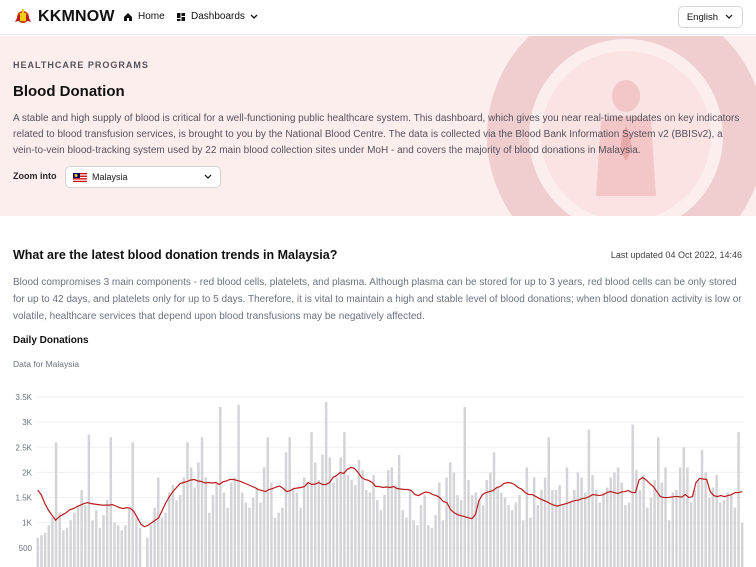 Image resolution: width=756 pixels, height=567 pixels. I want to click on language-select: English, so click(710, 17).